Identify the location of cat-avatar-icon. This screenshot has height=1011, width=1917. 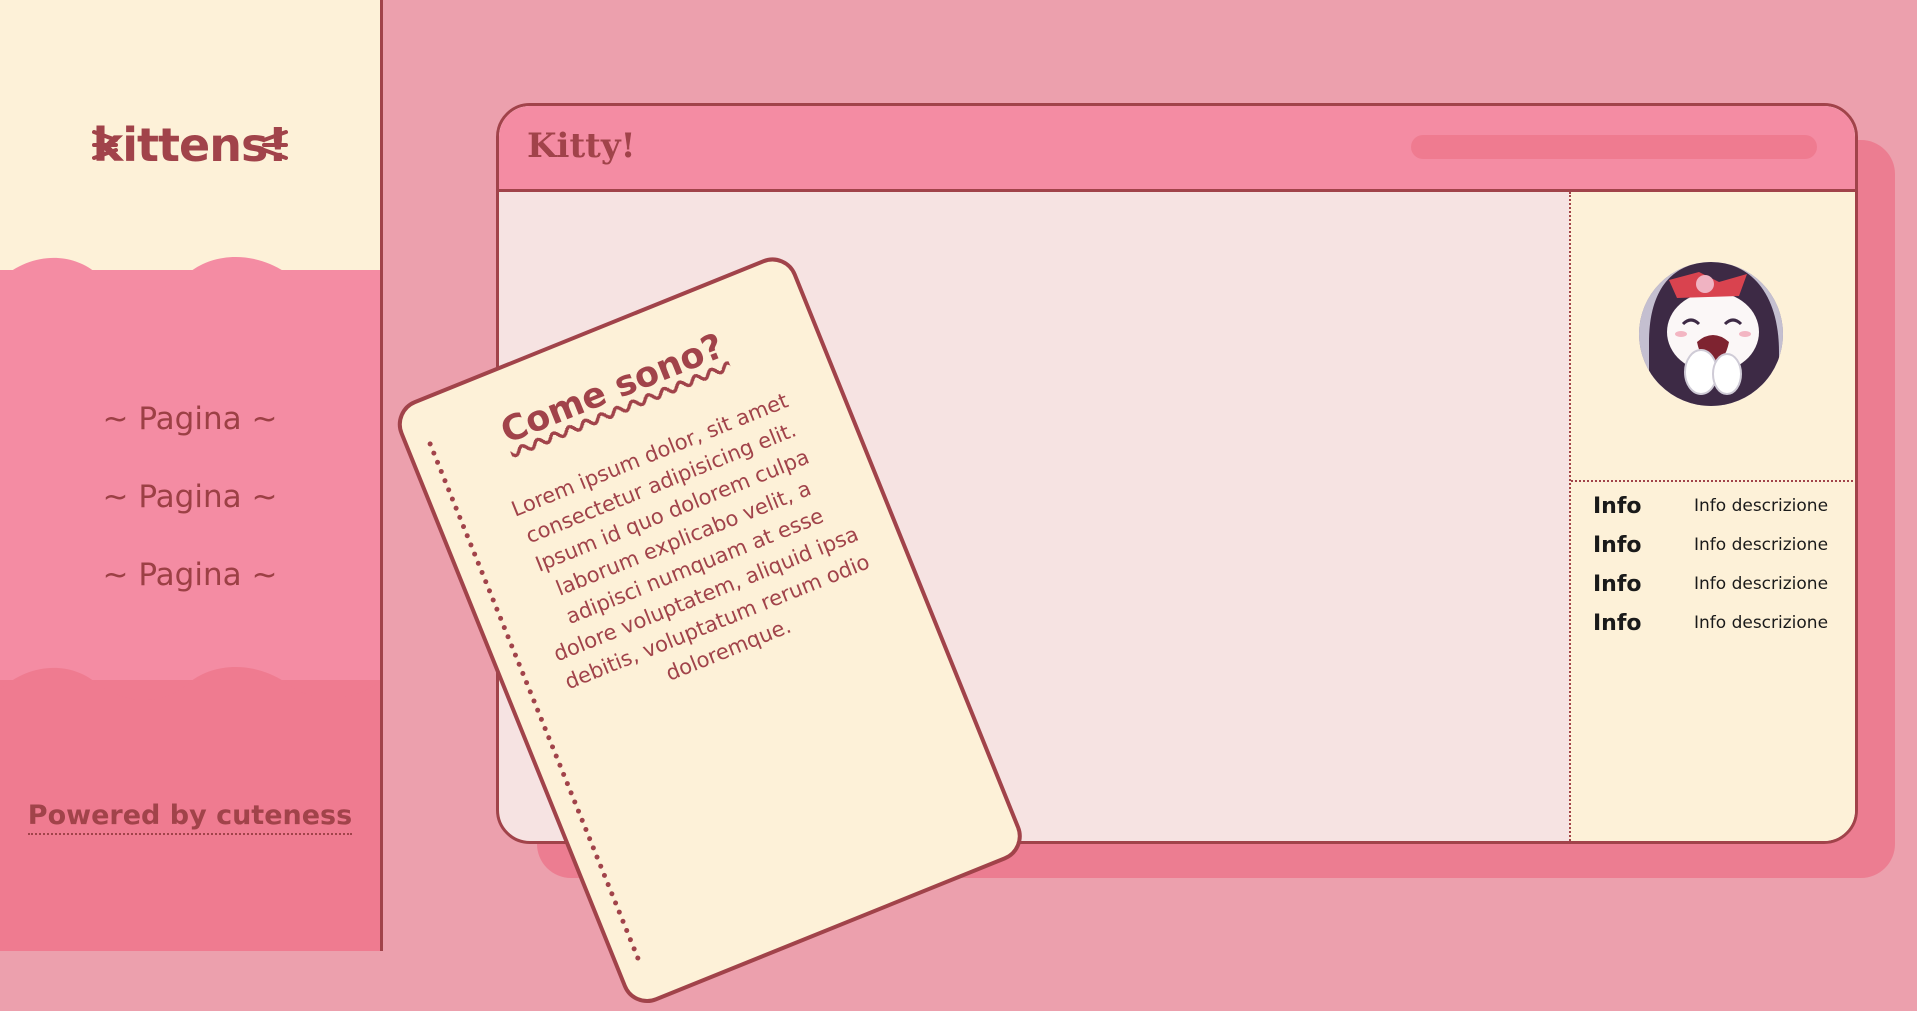
(1711, 334).